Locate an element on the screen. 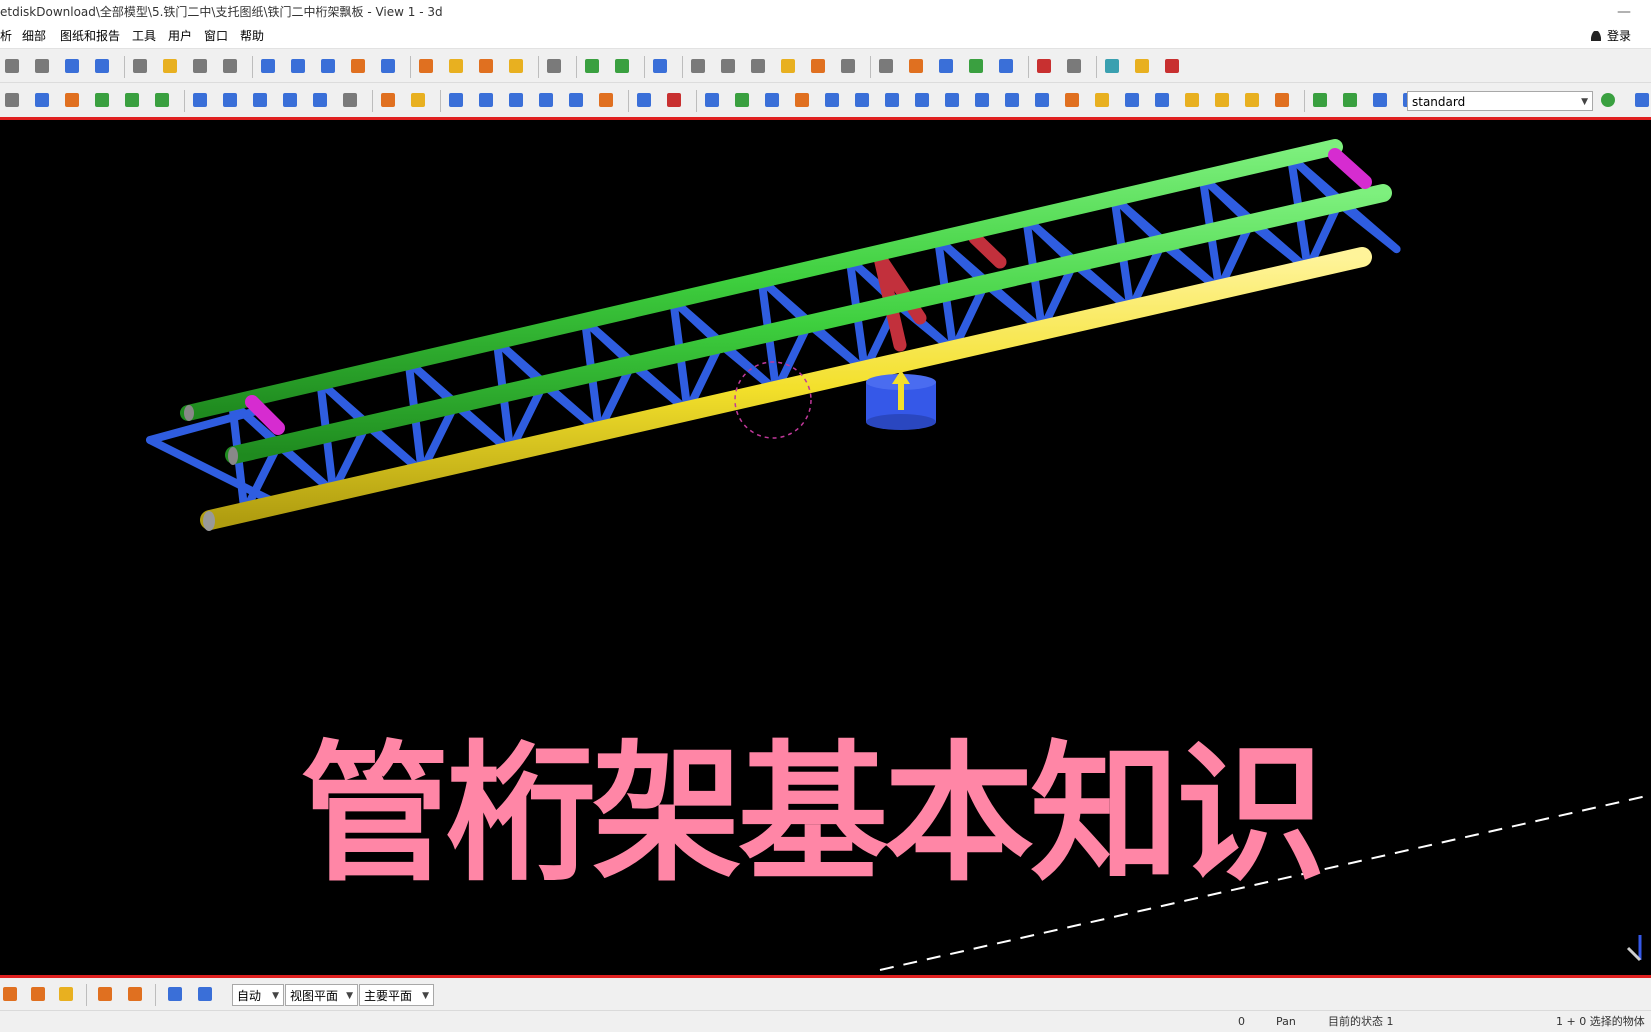  snap-mode-select: 自动 ▼ is located at coordinates (258, 995).